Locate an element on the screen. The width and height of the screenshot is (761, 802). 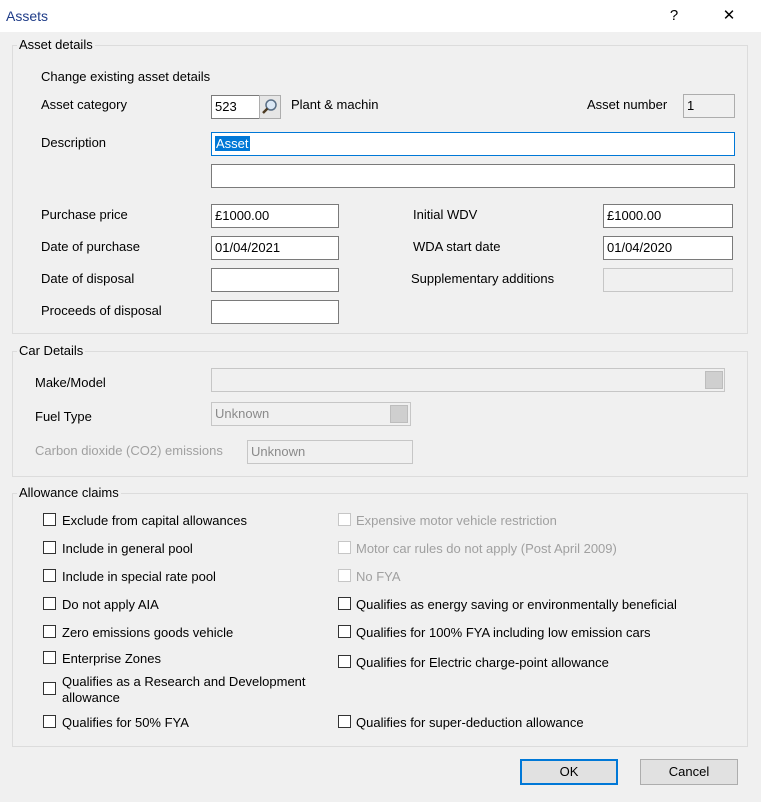
wda-start-date-label: WDA start date is located at coordinates (457, 246).